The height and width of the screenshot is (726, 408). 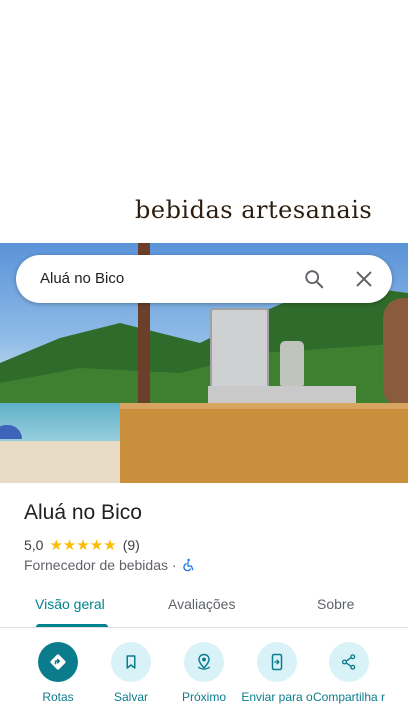 I want to click on nearby-button: Próximo, so click(x=204, y=673).